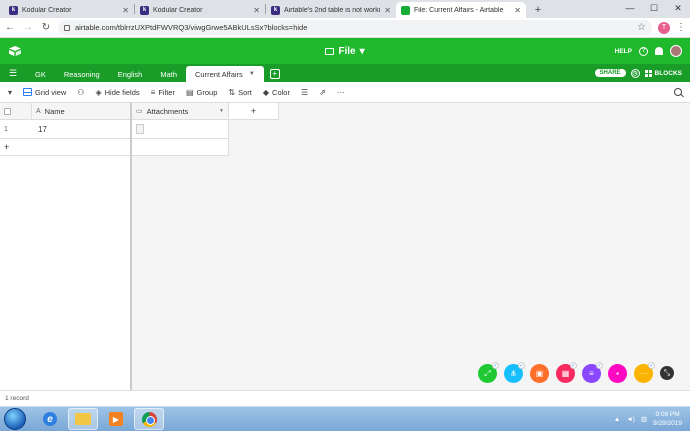 Image resolution: width=690 pixels, height=431 pixels. What do you see at coordinates (362, 51) in the screenshot?
I see `chevron-down-icon: ▾` at bounding box center [362, 51].